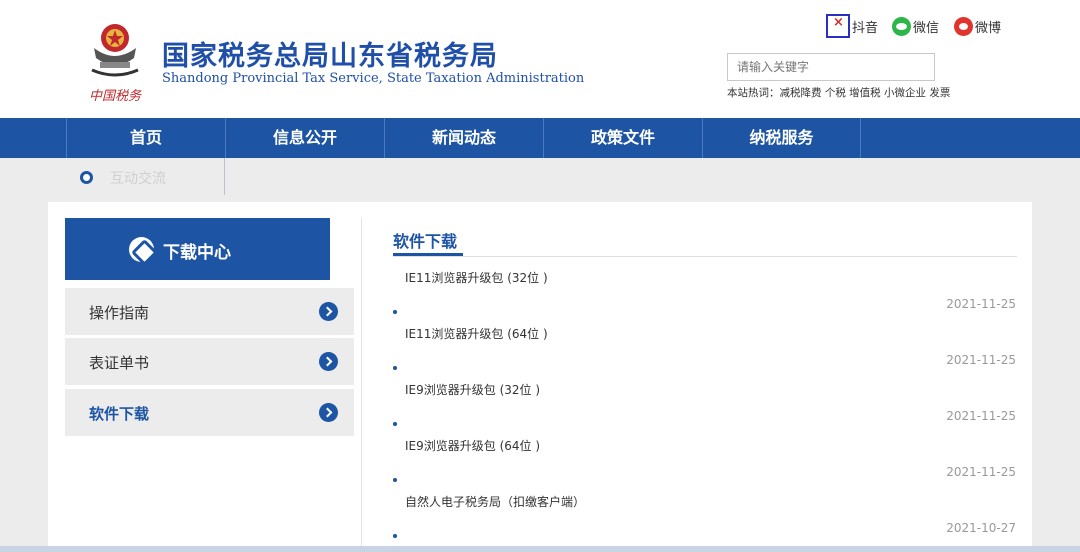 Image resolution: width=1080 pixels, height=552 pixels. What do you see at coordinates (86, 177) in the screenshot?
I see `location-pin-icon` at bounding box center [86, 177].